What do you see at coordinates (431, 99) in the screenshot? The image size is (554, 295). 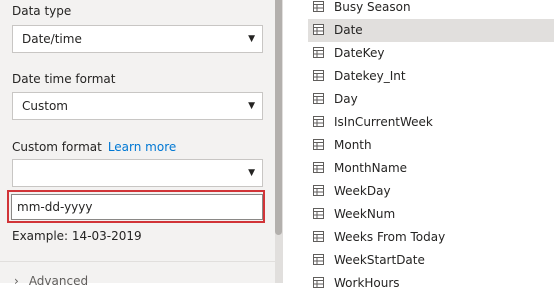 I see `field-item: Day` at bounding box center [431, 99].